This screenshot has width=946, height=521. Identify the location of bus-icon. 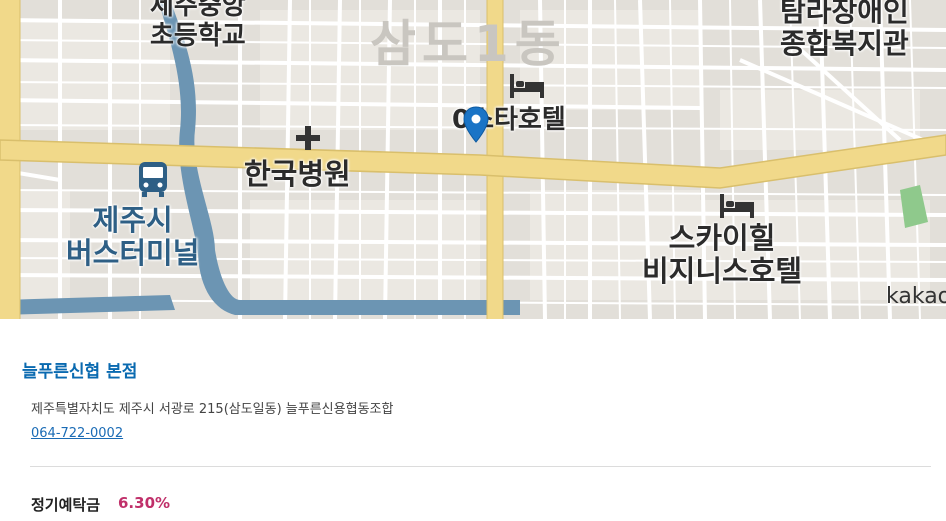
(153, 179).